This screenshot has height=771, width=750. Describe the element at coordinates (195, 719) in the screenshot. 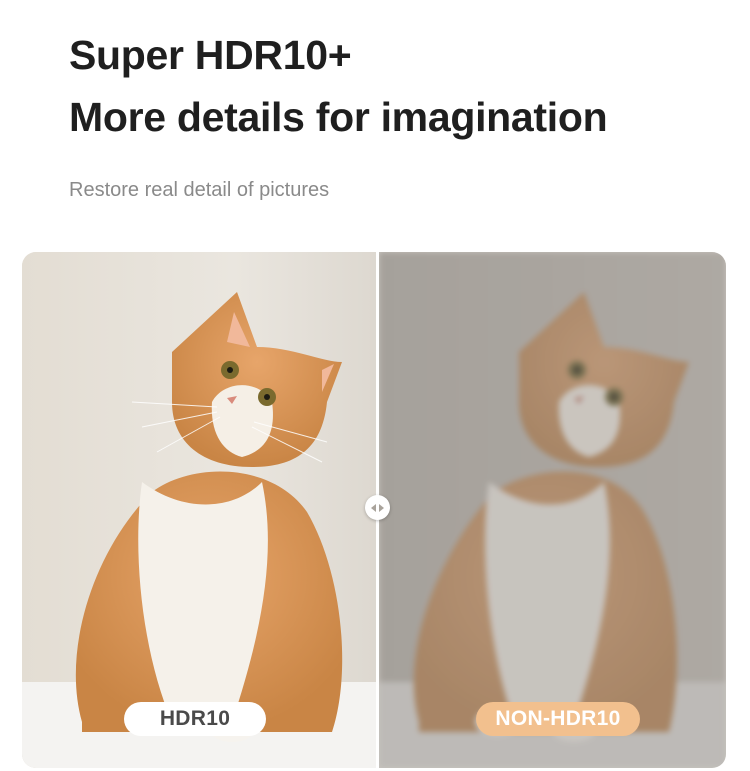

I see `hdr10-badge: HDR10` at that location.